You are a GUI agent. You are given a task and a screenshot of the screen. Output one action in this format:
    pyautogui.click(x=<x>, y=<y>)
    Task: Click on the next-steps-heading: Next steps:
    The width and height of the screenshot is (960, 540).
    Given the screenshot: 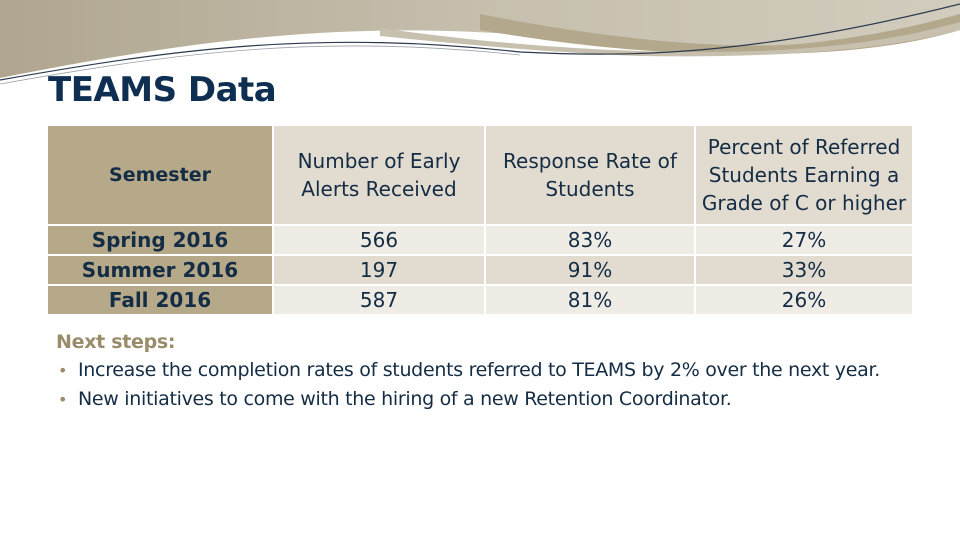 What is the action you would take?
    pyautogui.click(x=116, y=342)
    